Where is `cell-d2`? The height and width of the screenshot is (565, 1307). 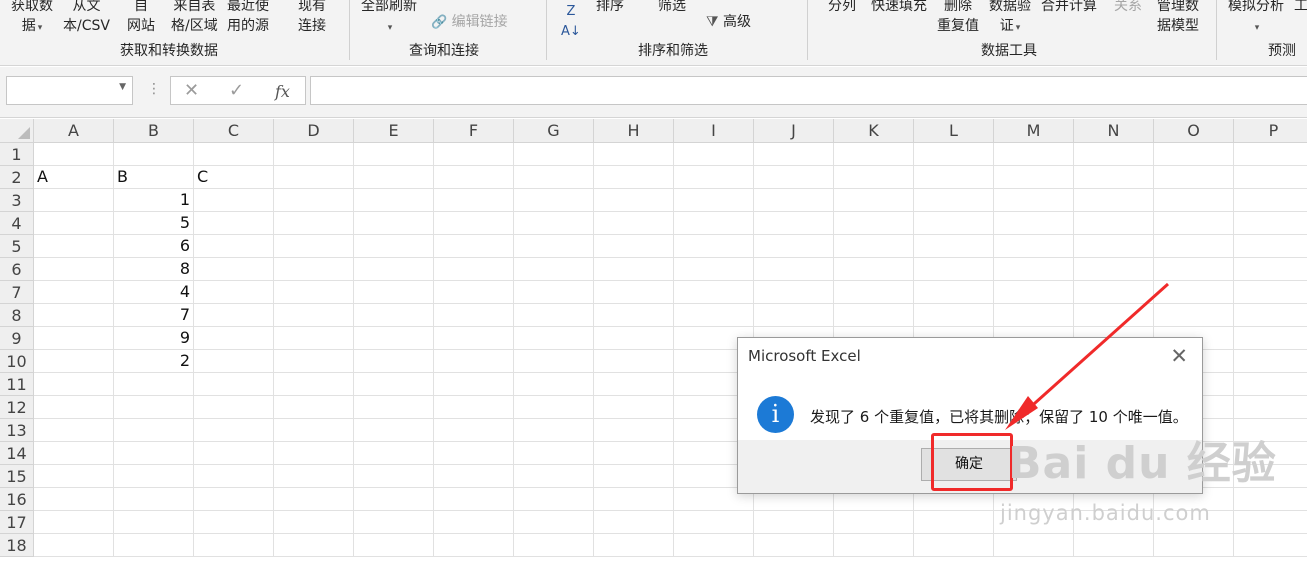
cell-d2 is located at coordinates (314, 177).